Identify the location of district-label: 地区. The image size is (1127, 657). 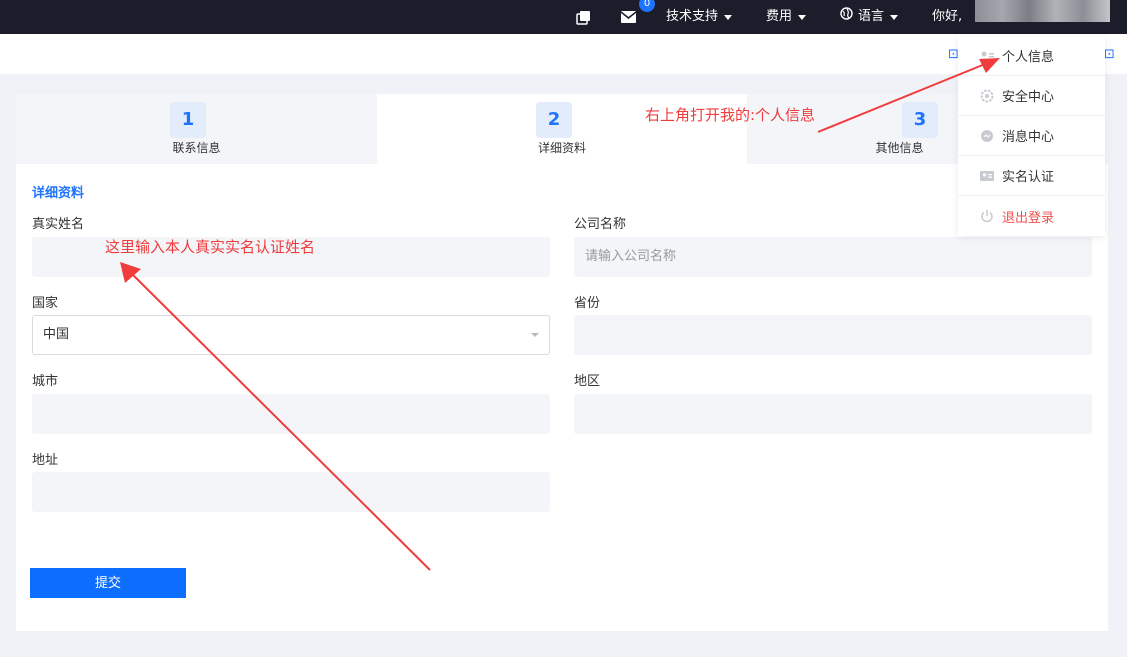
(587, 381).